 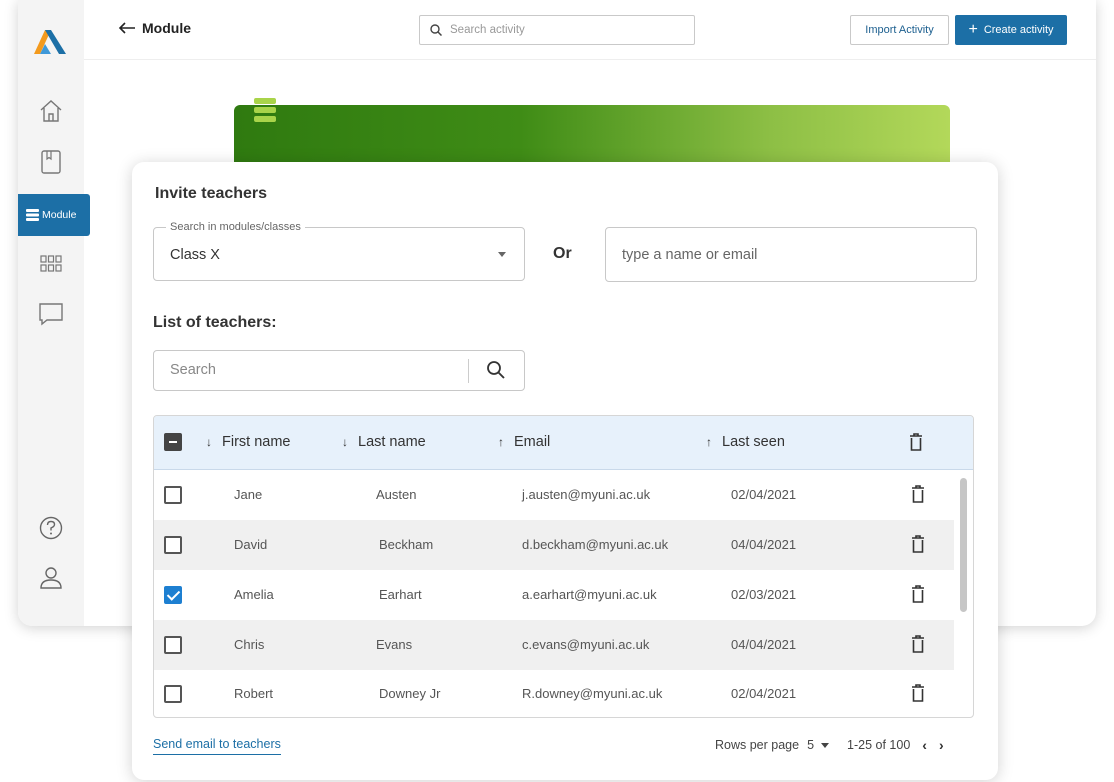 I want to click on cell-last-name: Downey Jr, so click(x=410, y=693).